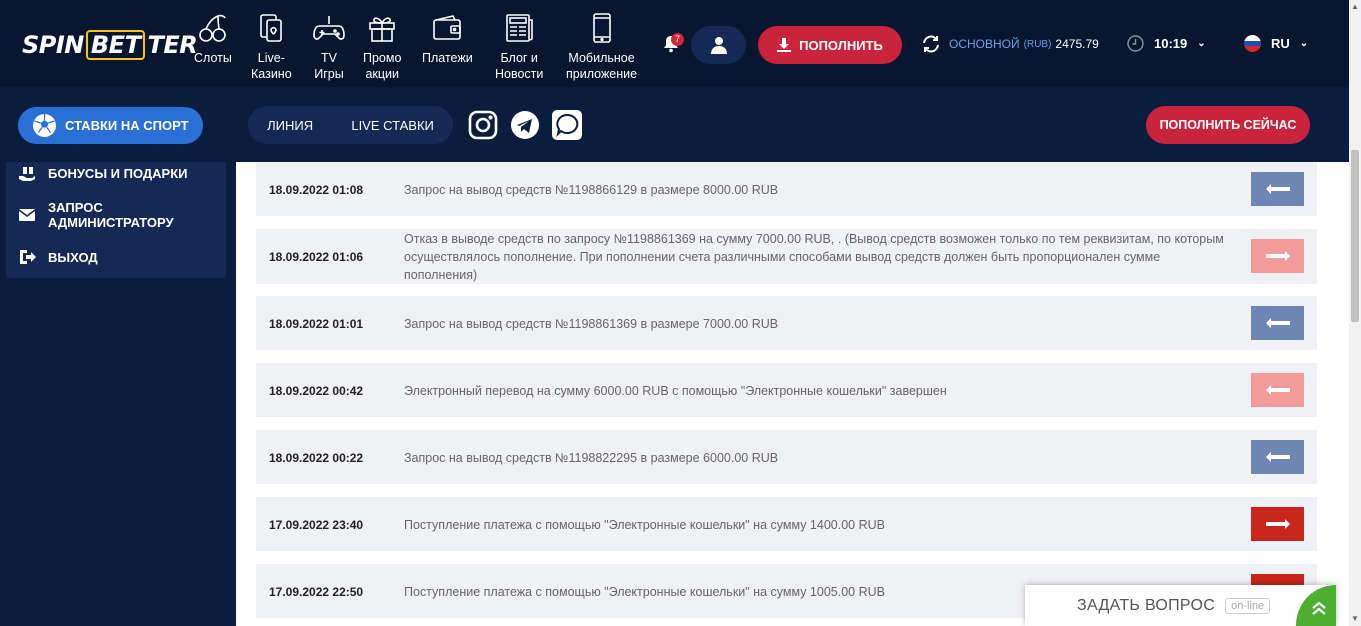  Describe the element at coordinates (1280, 43) in the screenshot. I see `language-label: RU` at that location.